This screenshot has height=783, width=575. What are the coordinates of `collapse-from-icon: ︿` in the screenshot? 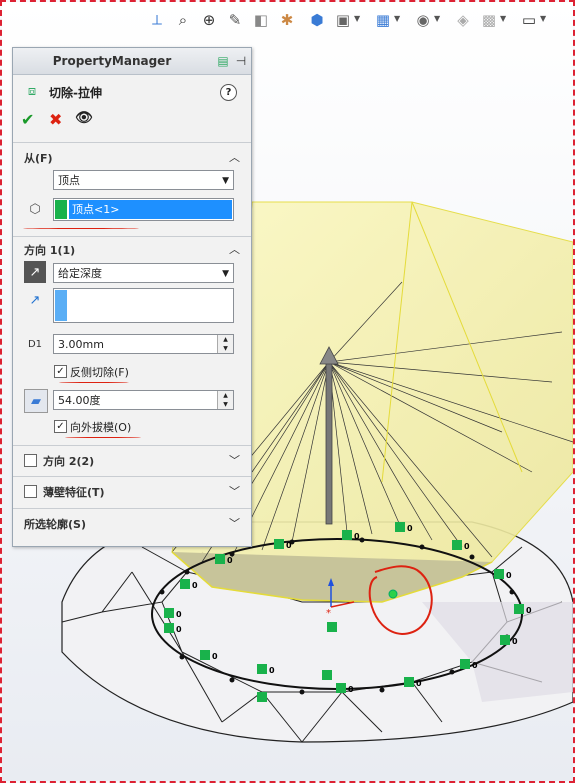 It's located at (234, 157).